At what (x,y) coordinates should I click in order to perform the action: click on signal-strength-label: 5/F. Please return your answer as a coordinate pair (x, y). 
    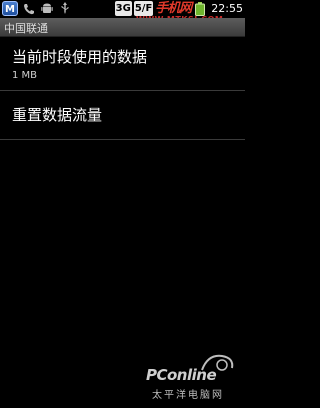
    Looking at the image, I should click on (143, 8).